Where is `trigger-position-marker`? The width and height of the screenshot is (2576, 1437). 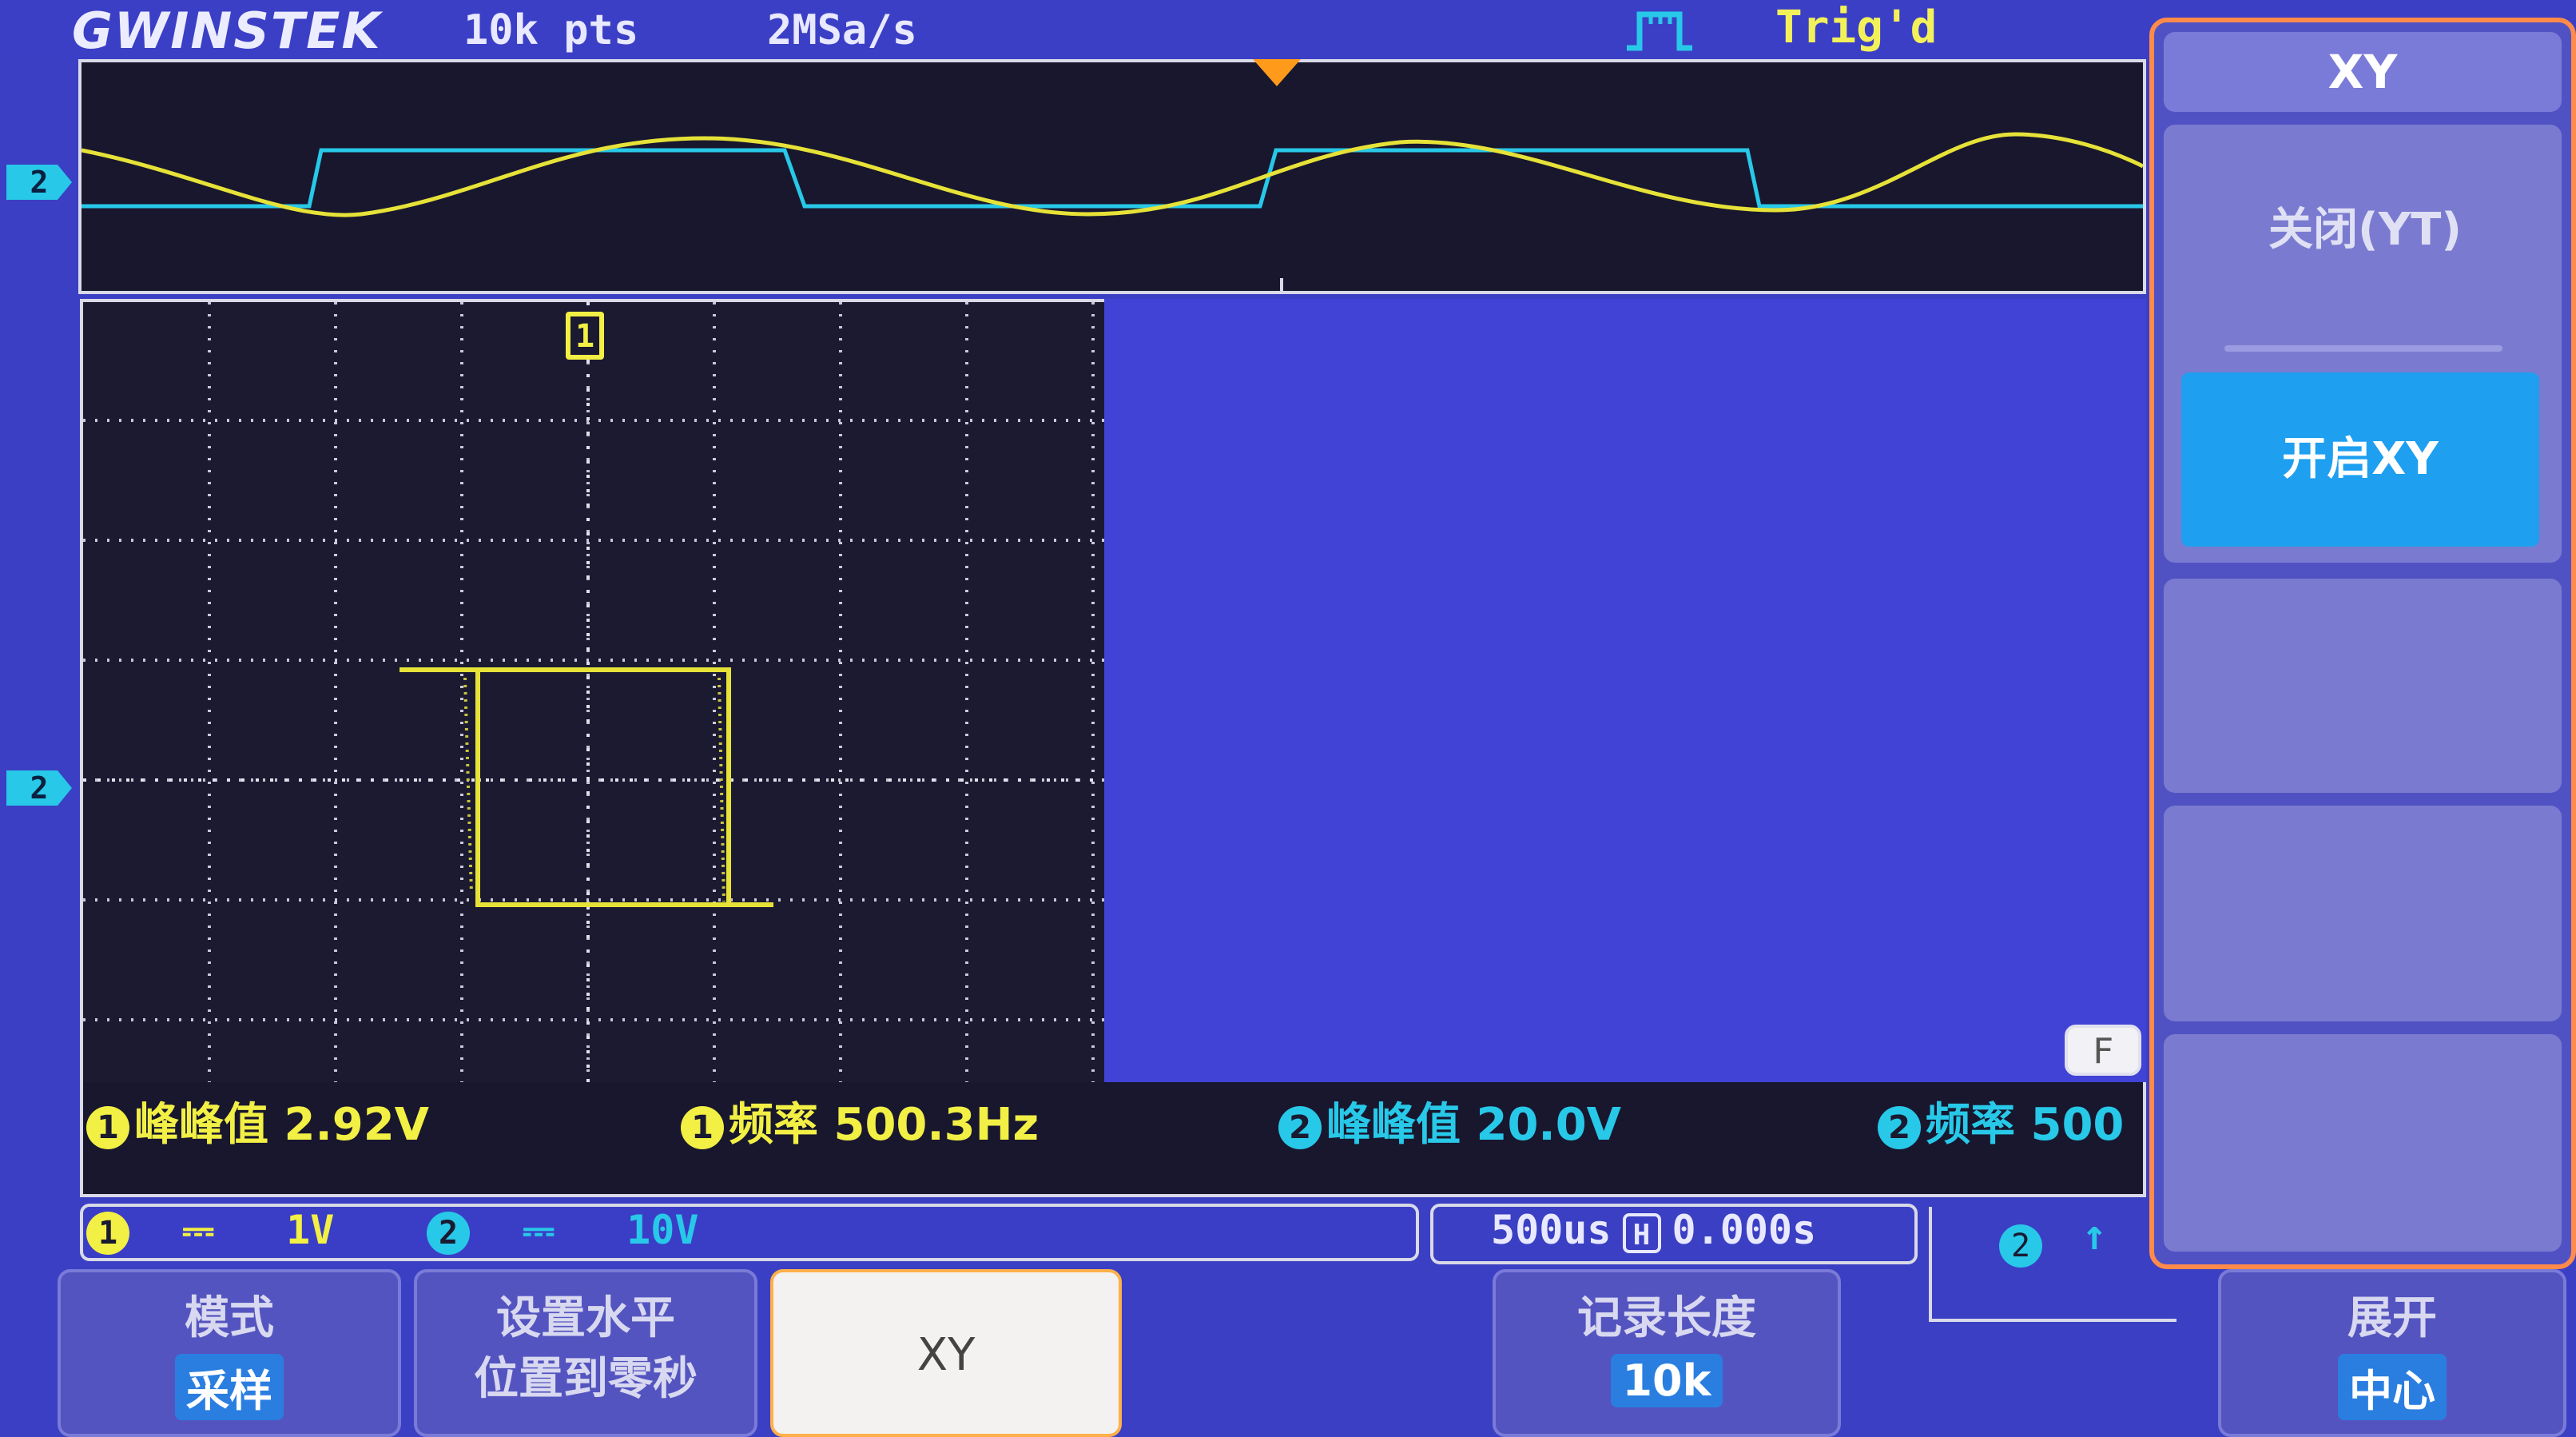
trigger-position-marker is located at coordinates (1277, 72).